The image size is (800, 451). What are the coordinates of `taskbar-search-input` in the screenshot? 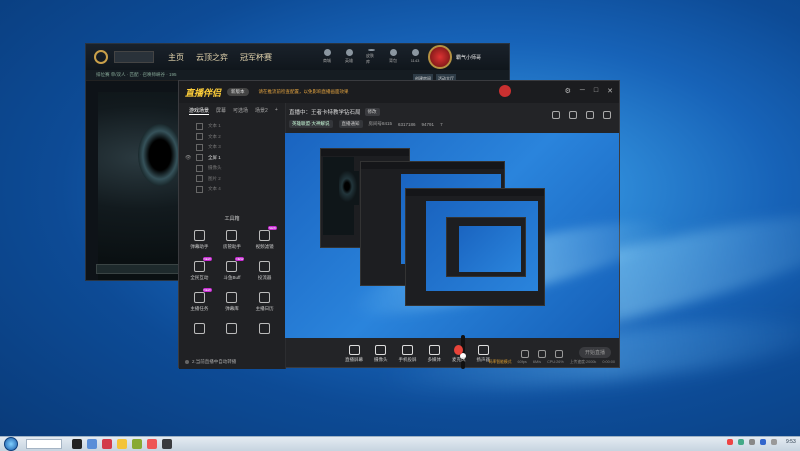 It's located at (44, 444).